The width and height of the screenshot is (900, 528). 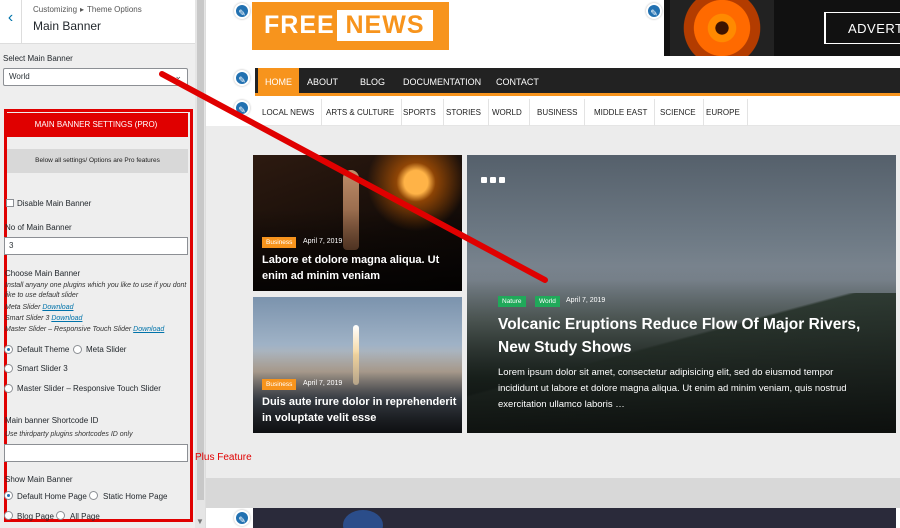 I want to click on site-logo: FREE NEWS, so click(x=350, y=26).